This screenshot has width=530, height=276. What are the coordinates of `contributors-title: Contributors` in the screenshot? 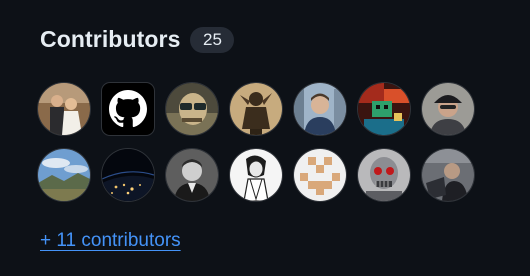 It's located at (110, 39).